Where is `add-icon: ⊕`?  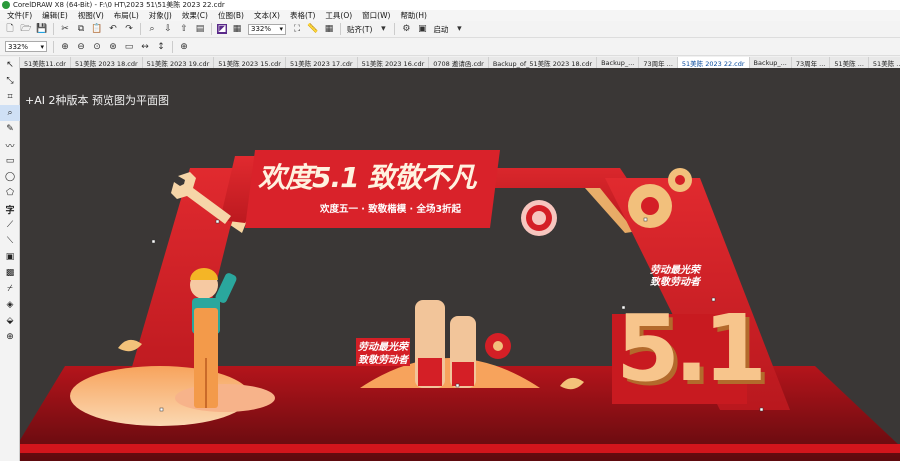 add-icon: ⊕ is located at coordinates (184, 47).